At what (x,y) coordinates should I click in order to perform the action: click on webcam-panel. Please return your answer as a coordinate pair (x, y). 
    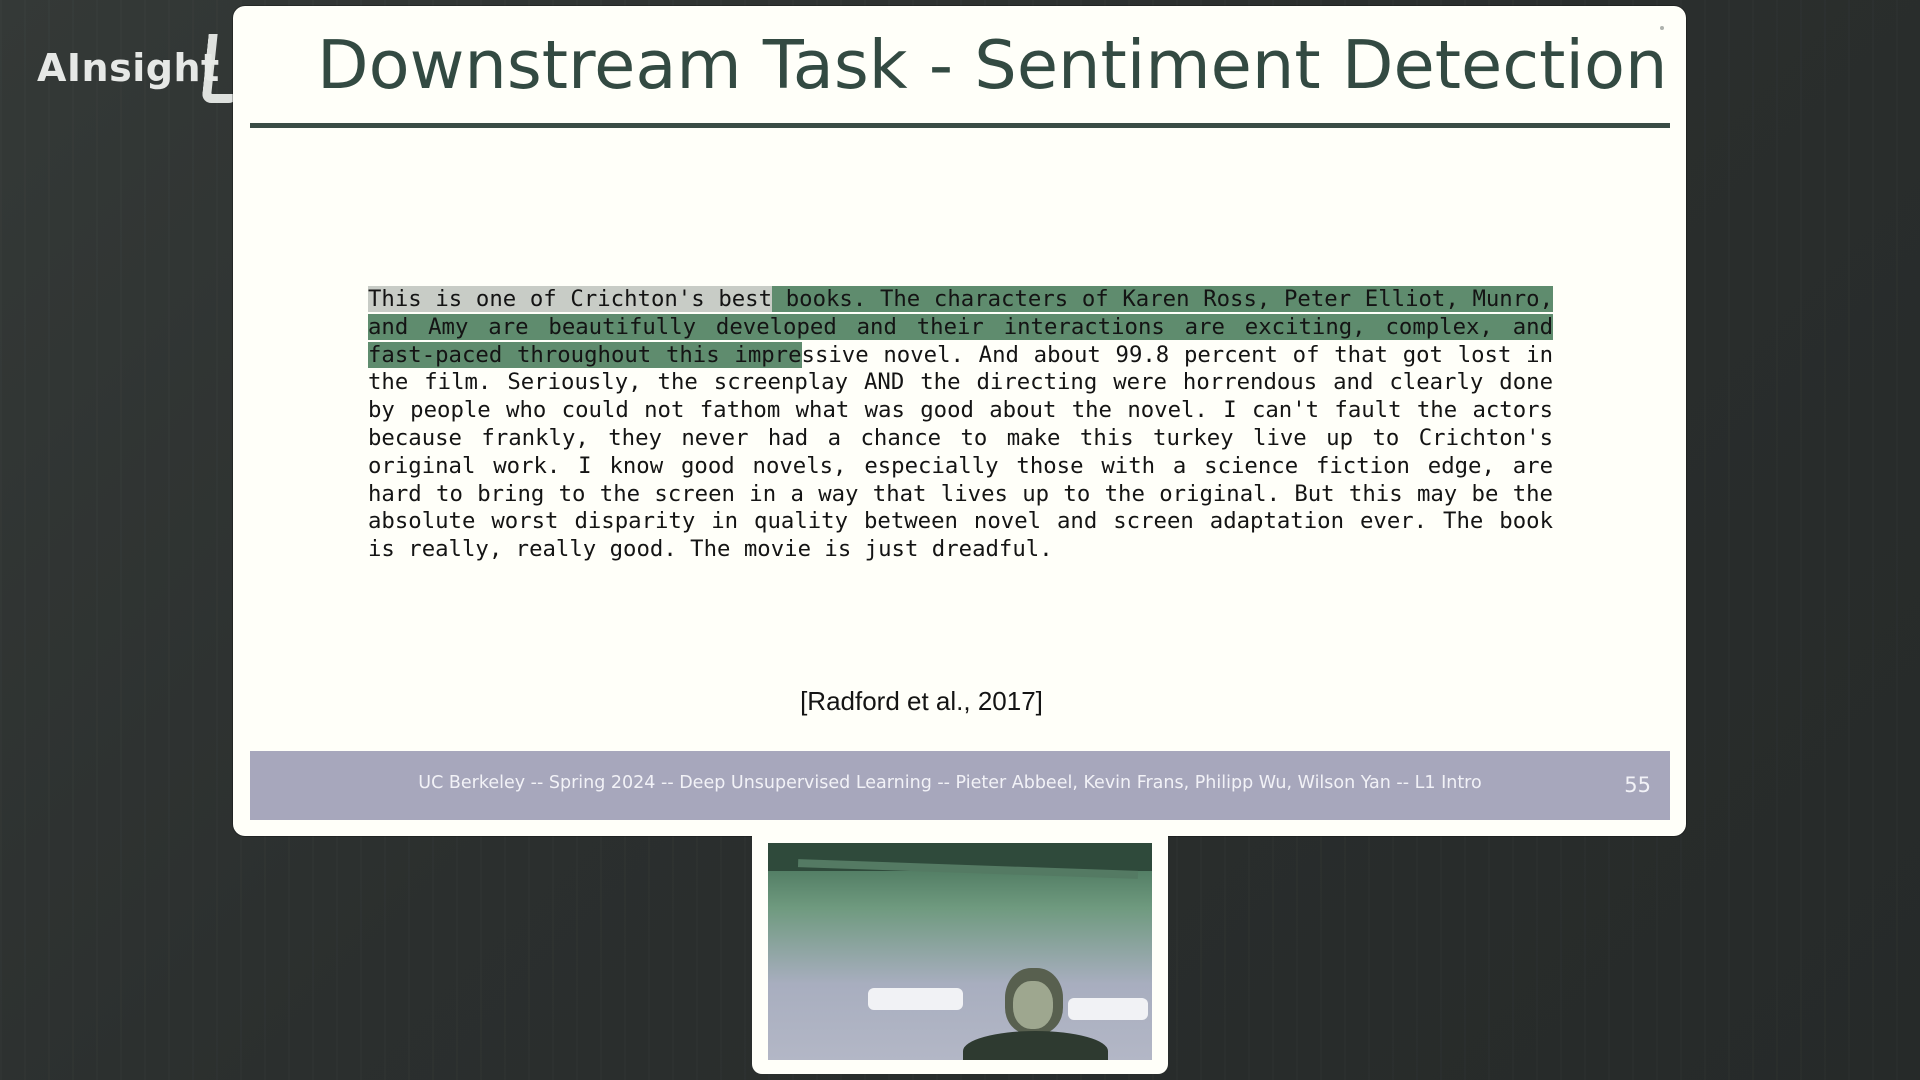
    Looking at the image, I should click on (960, 955).